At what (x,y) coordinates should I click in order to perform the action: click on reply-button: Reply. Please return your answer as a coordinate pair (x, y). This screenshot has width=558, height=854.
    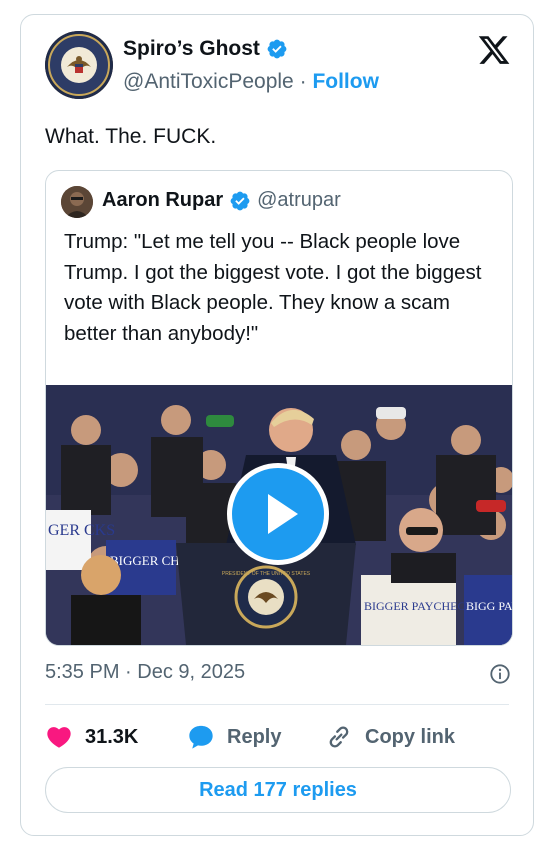
    Looking at the image, I should click on (256, 737).